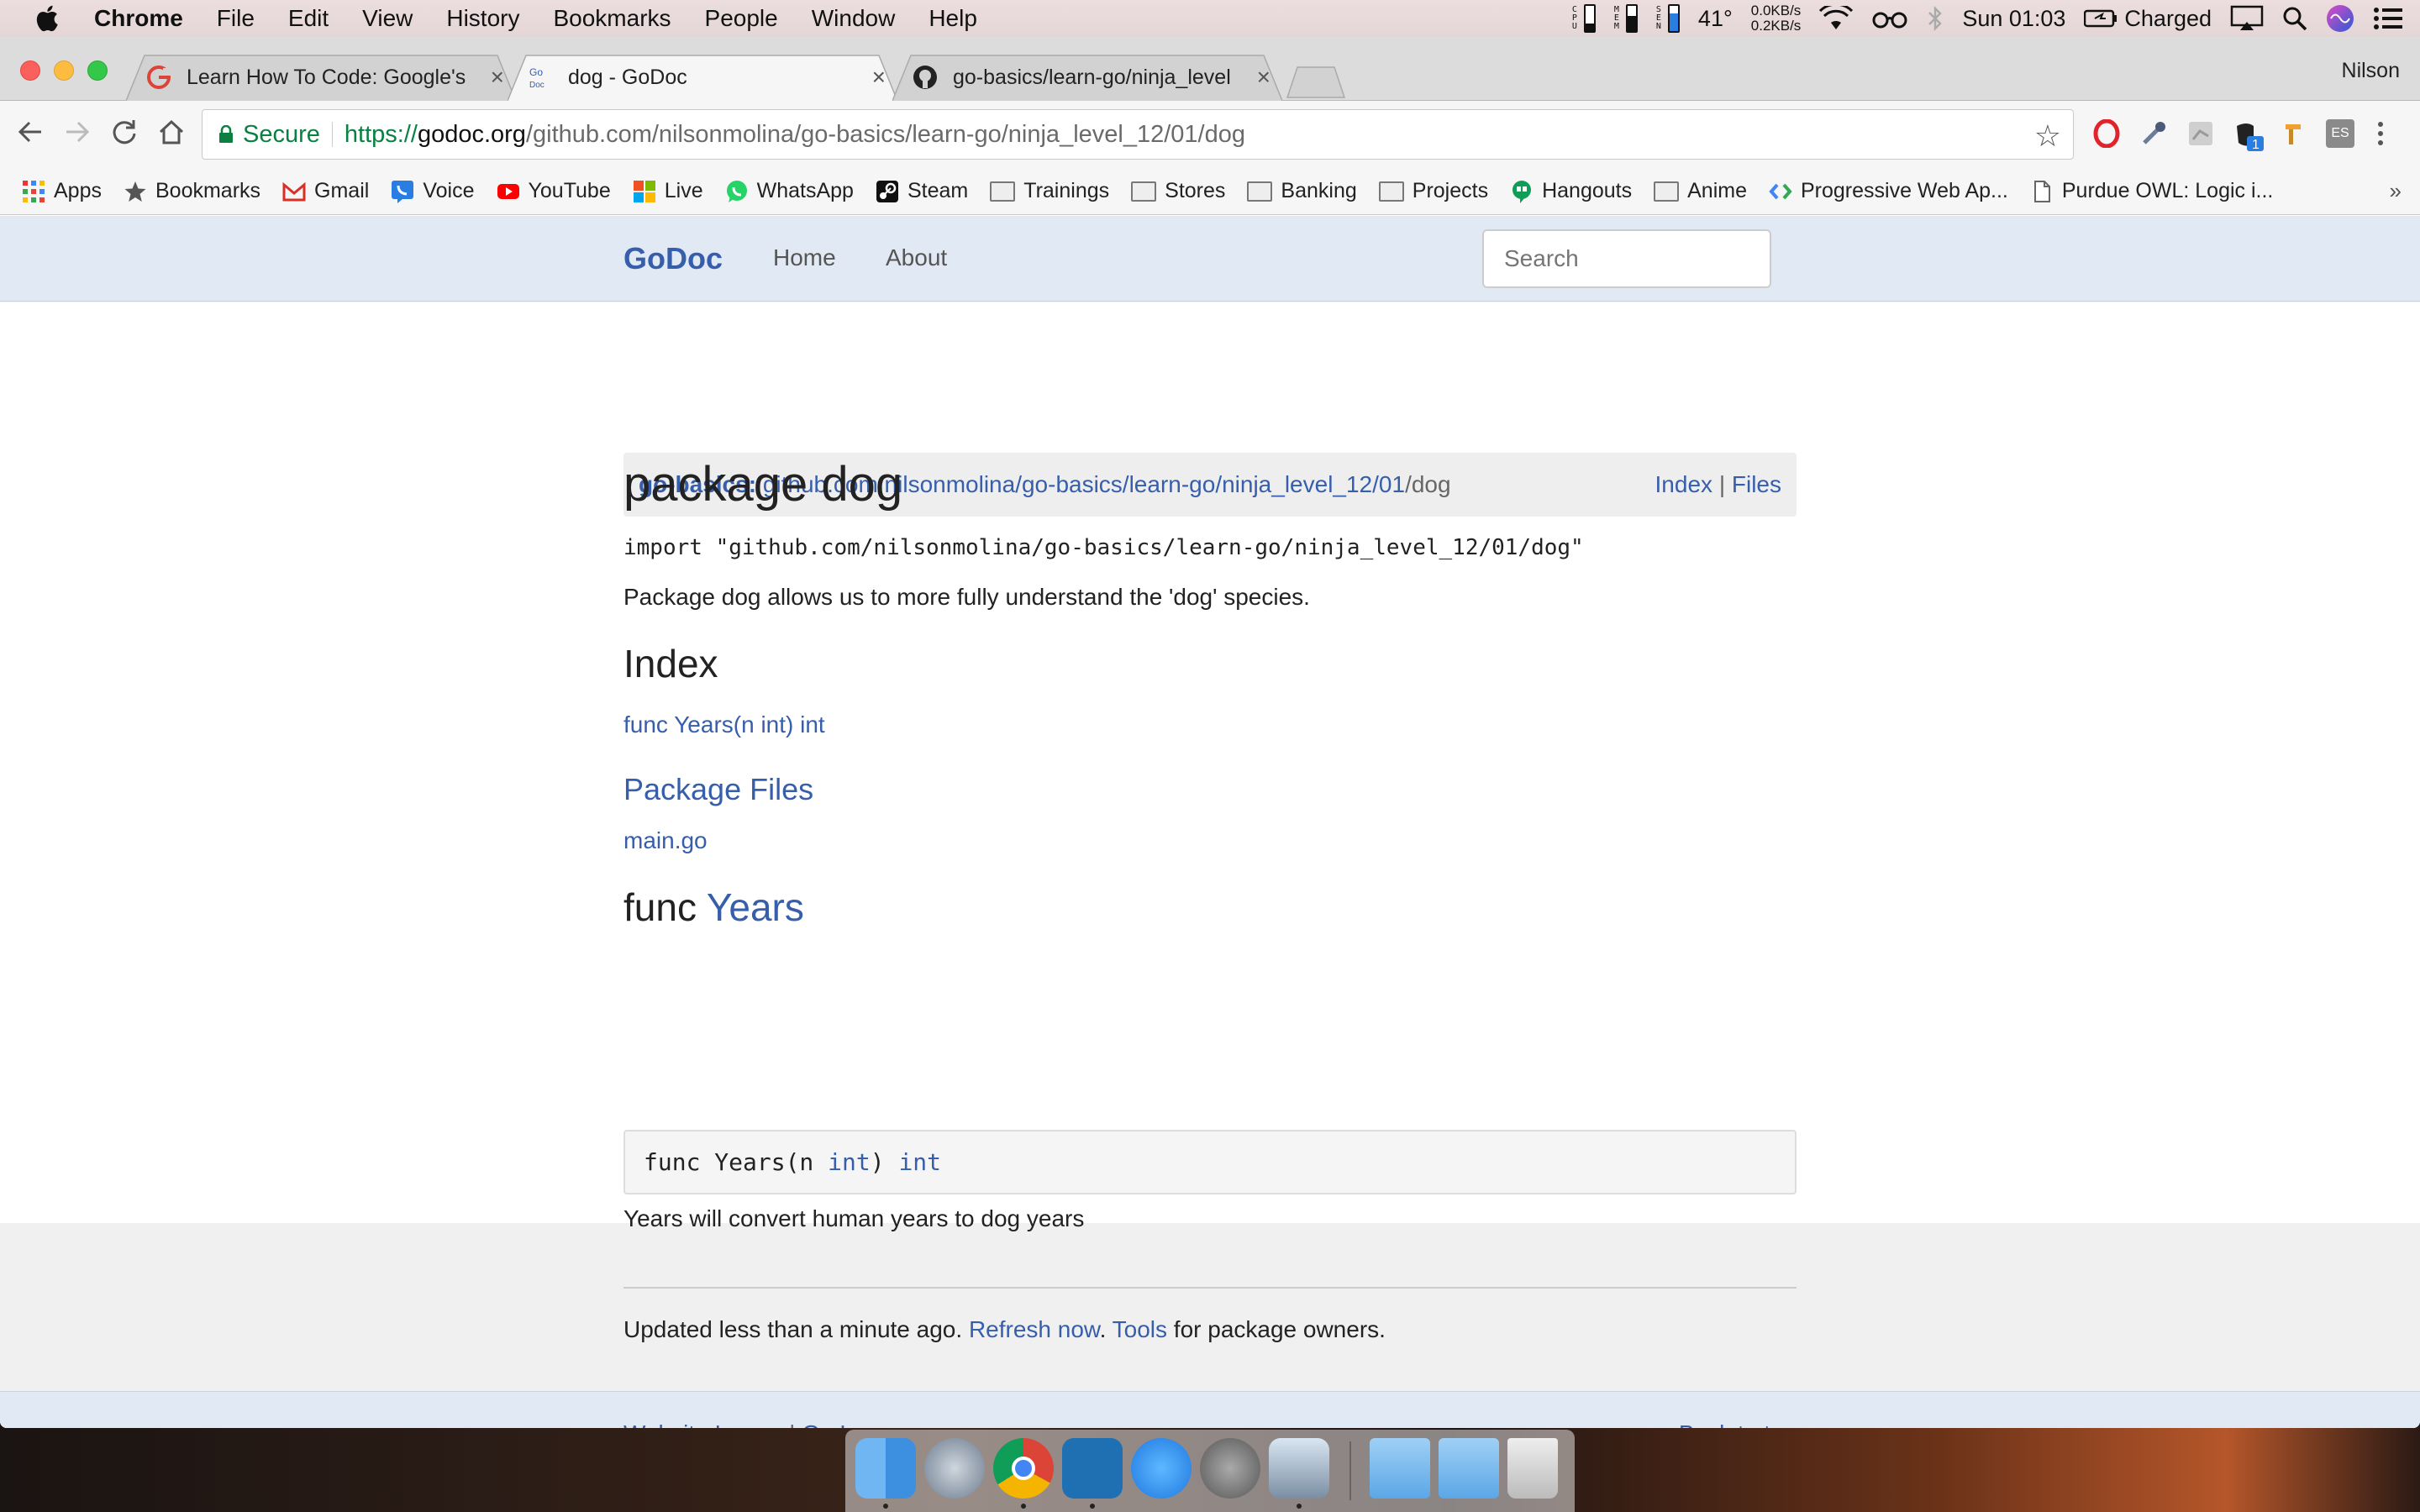 The height and width of the screenshot is (1512, 2420). Describe the element at coordinates (1230, 1468) in the screenshot. I see `system-preferences-icon` at that location.